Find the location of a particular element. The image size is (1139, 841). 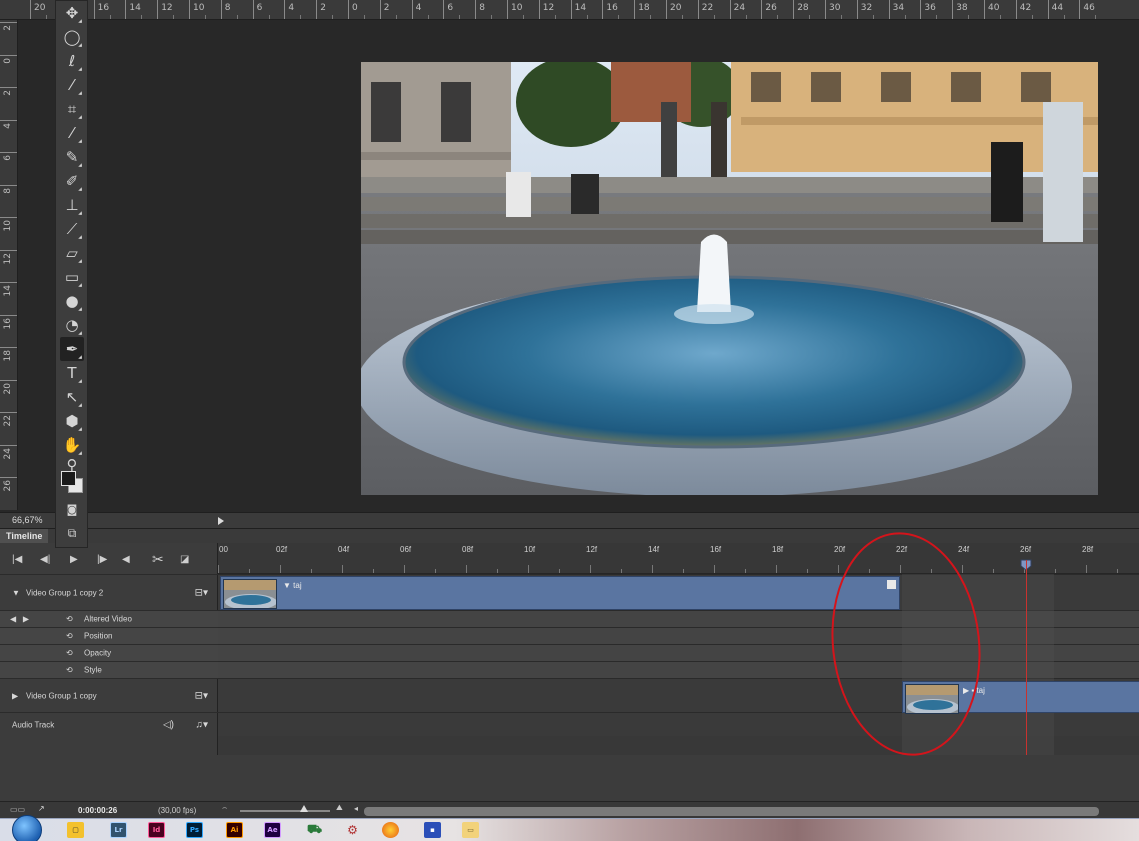

time-ruler-label: 14f is located at coordinates (654, 549).